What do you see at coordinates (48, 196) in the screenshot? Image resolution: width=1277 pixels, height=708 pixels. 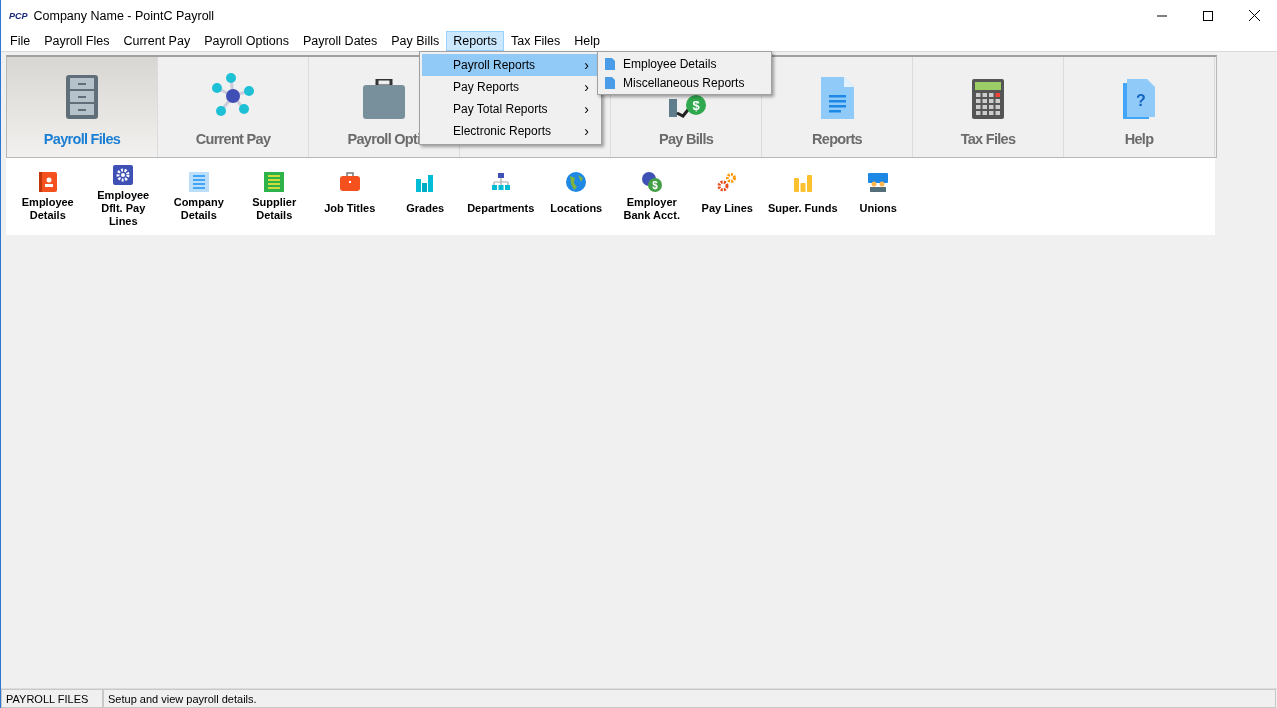 I see `toolbar-button: Employee Details` at bounding box center [48, 196].